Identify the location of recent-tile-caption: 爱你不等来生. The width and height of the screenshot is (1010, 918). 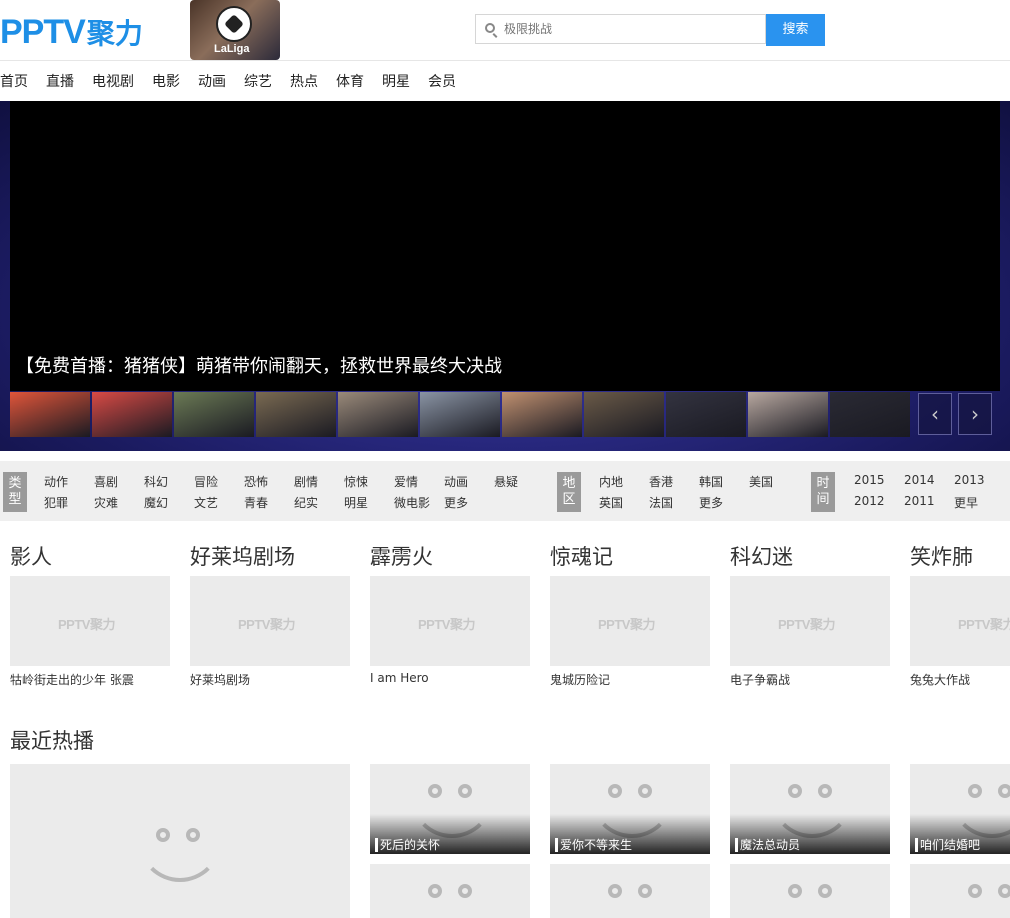
(593, 845).